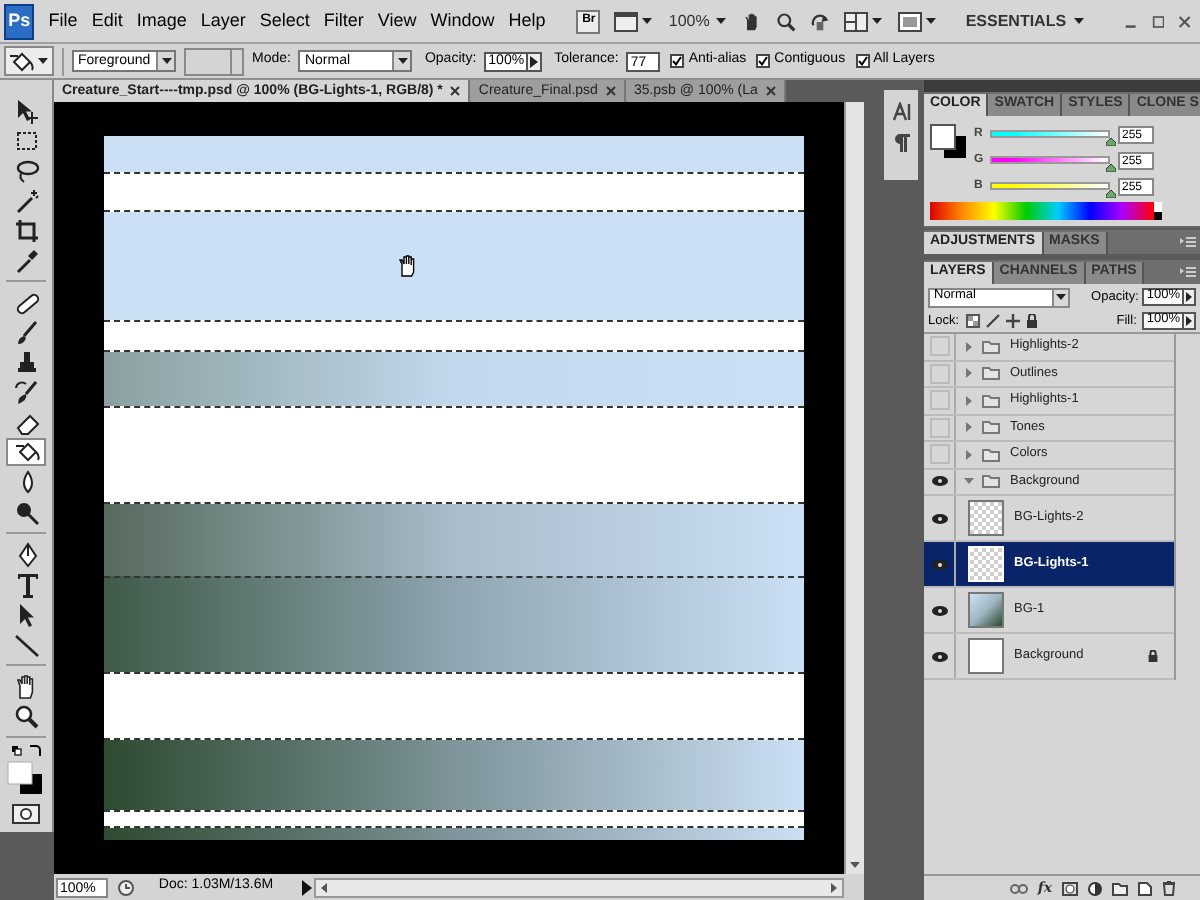 Image resolution: width=1200 pixels, height=900 pixels. What do you see at coordinates (26, 814) in the screenshot?
I see `quick-mask-icon` at bounding box center [26, 814].